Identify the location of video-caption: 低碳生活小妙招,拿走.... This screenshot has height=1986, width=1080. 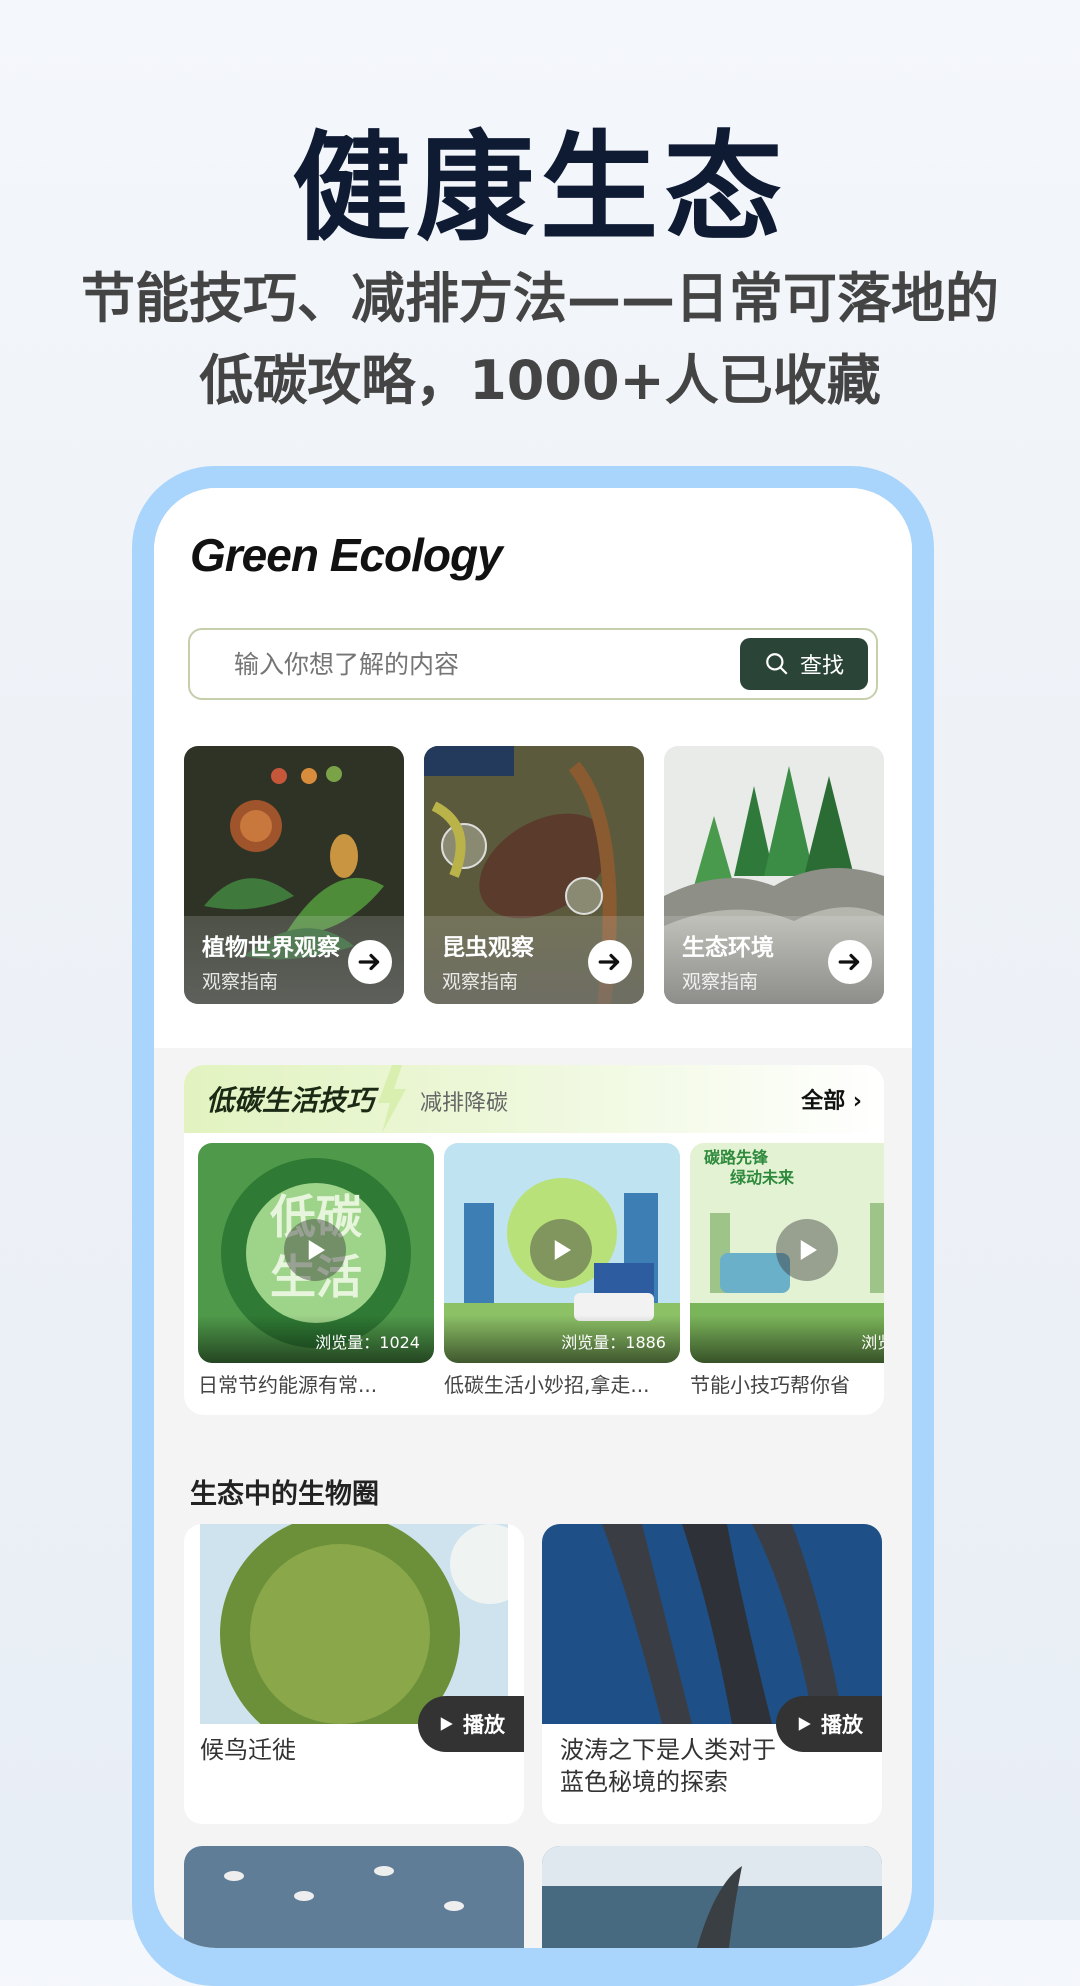
(547, 1385).